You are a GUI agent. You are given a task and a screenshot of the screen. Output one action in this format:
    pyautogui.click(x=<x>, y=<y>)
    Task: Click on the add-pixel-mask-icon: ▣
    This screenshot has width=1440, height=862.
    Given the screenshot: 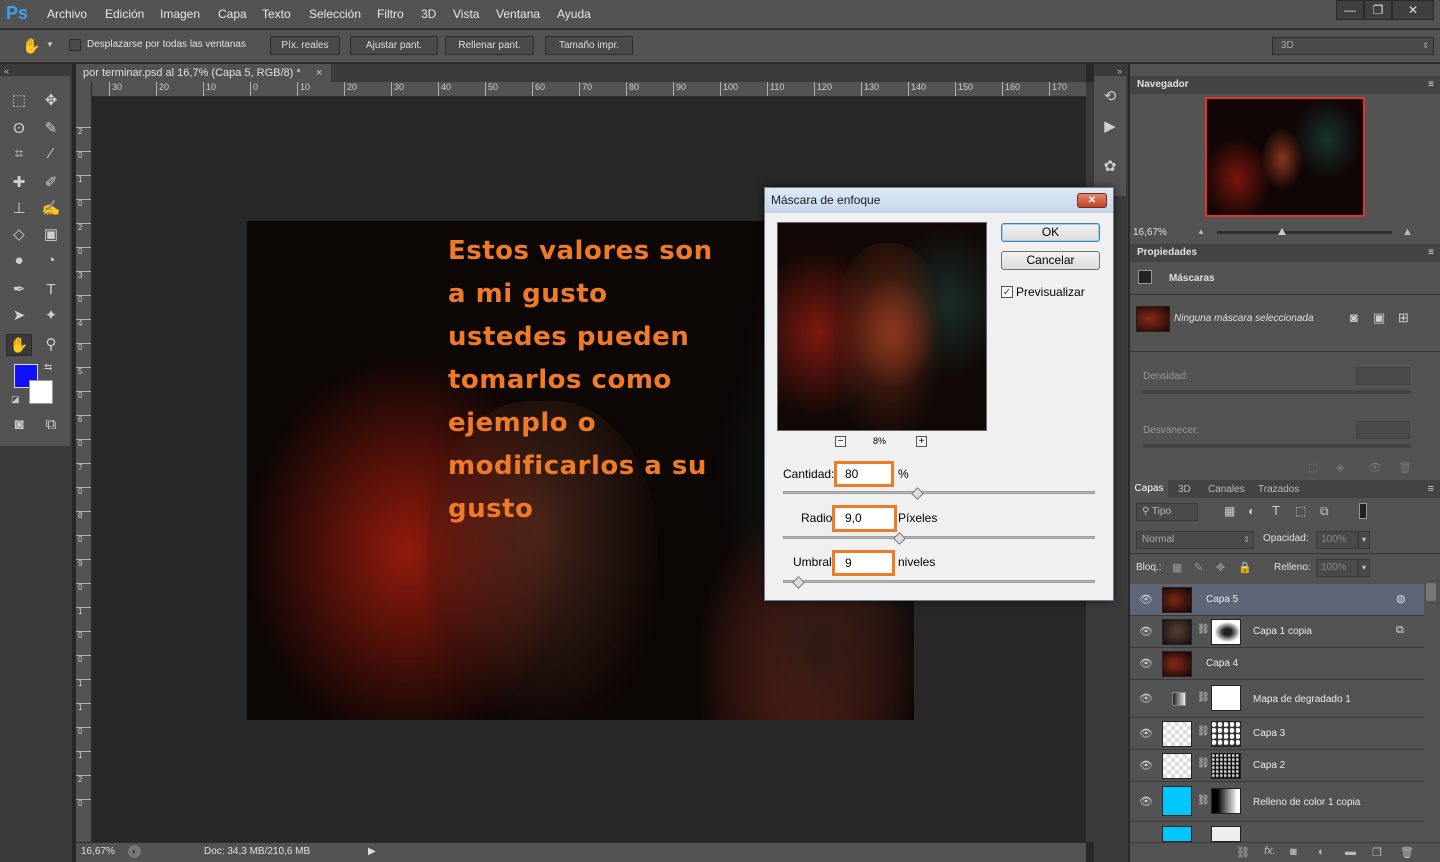 What is the action you would take?
    pyautogui.click(x=1379, y=318)
    